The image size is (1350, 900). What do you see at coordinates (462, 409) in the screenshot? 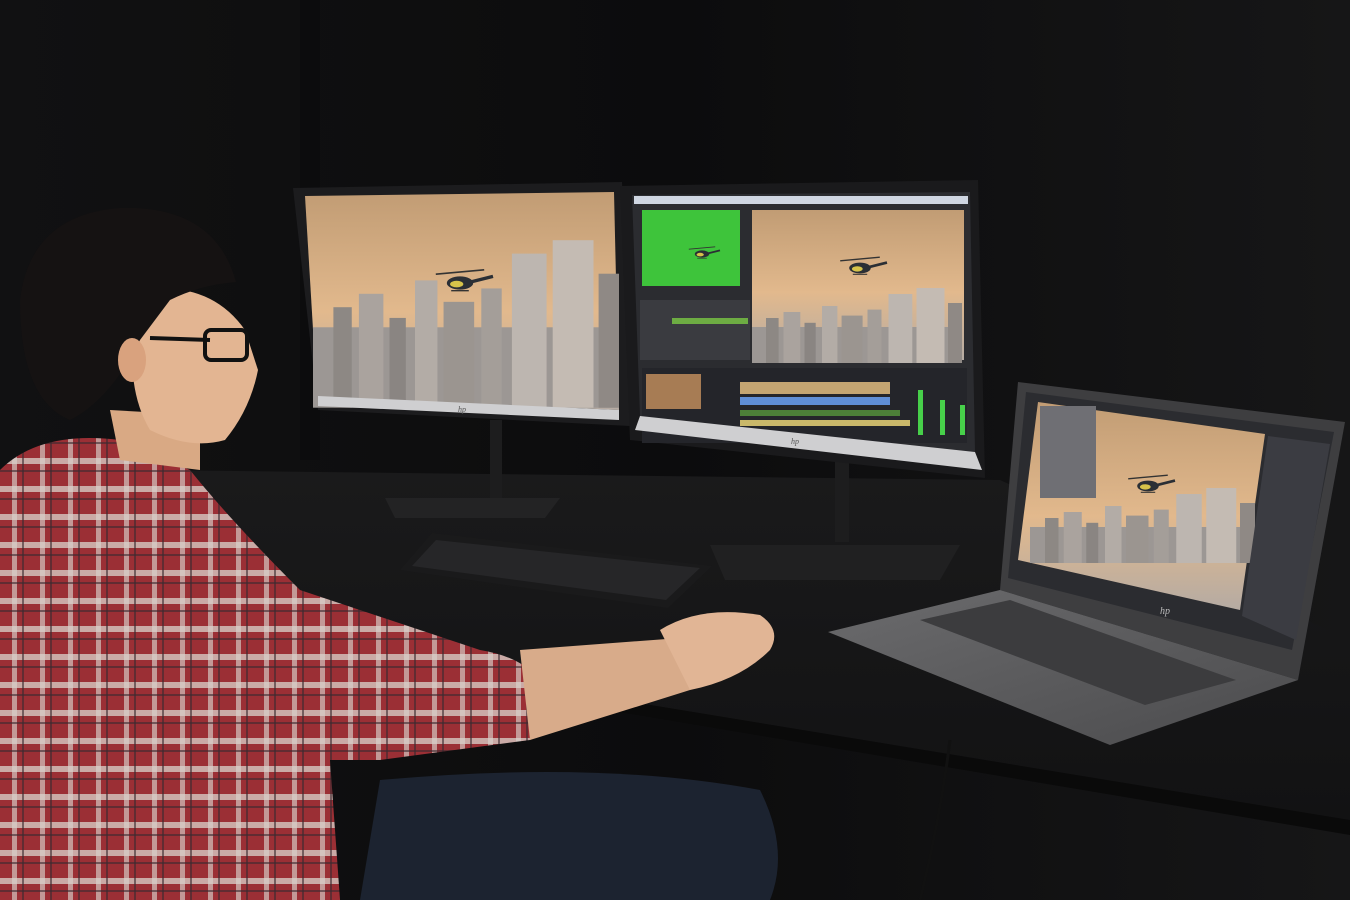
I see `left-monitor-logo: hp` at bounding box center [462, 409].